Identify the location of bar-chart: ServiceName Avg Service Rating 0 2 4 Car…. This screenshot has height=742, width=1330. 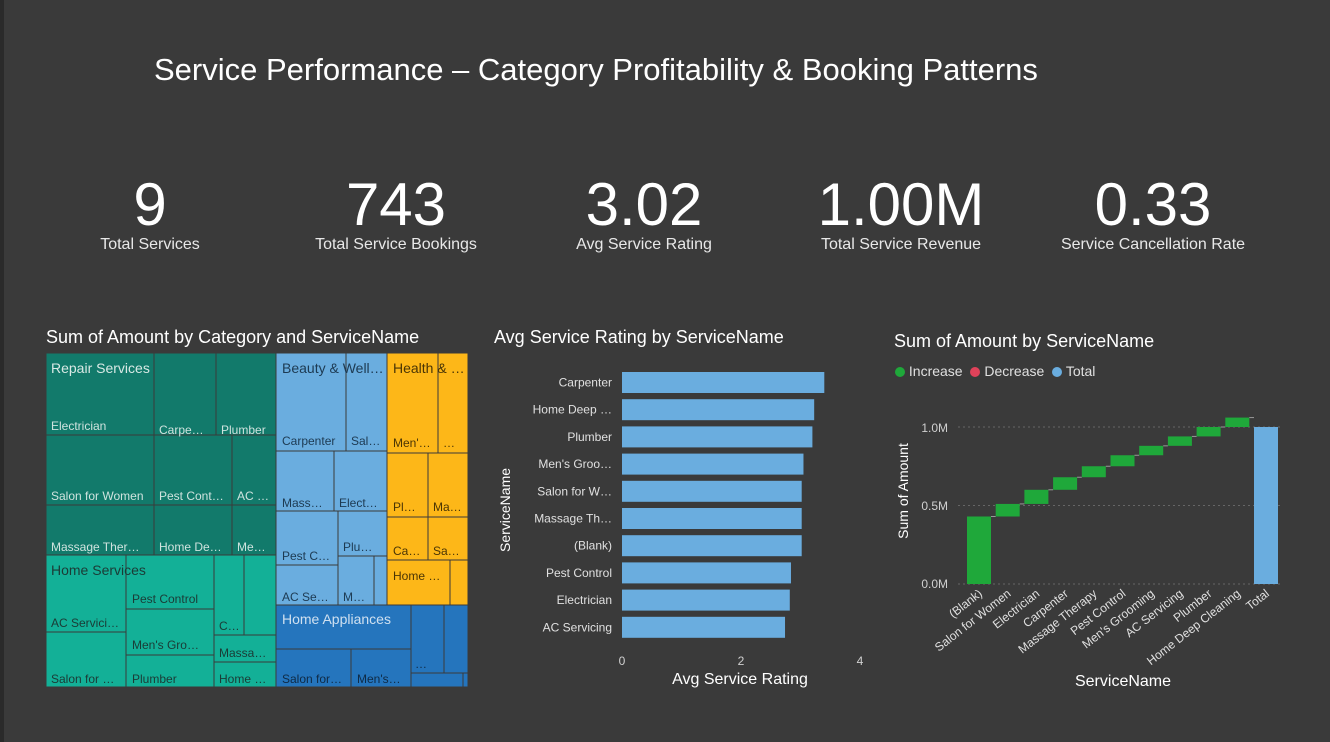
(685, 527).